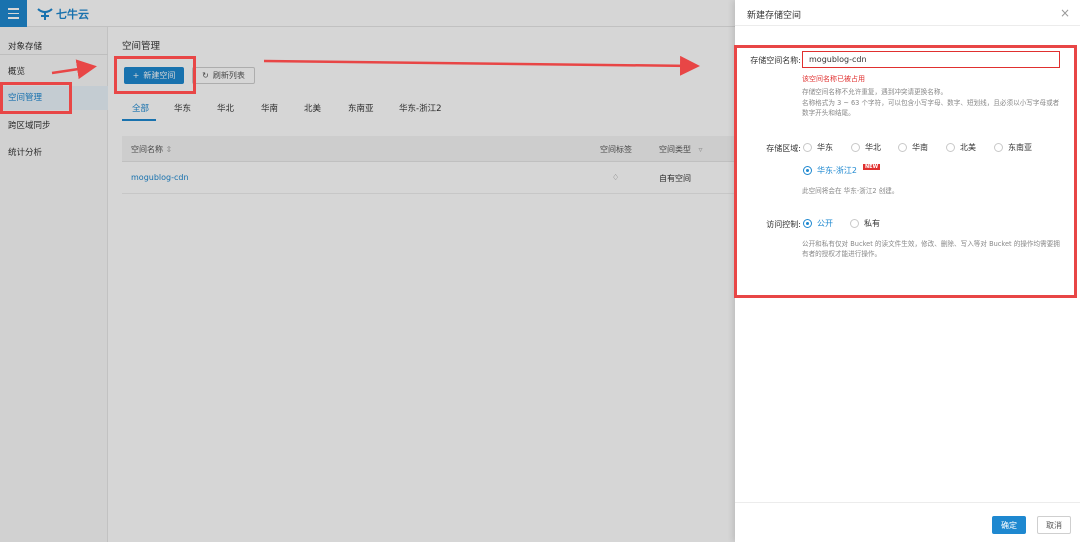 The width and height of the screenshot is (1080, 542). What do you see at coordinates (36, 98) in the screenshot?
I see `annotation-highlight-sidebar` at bounding box center [36, 98].